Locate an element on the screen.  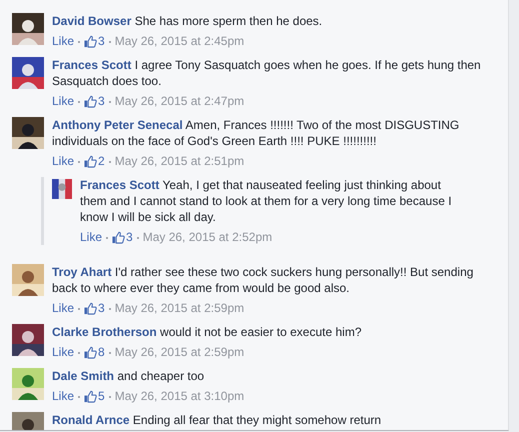
comment-text: Dale Smith and cheaper too is located at coordinates (129, 376).